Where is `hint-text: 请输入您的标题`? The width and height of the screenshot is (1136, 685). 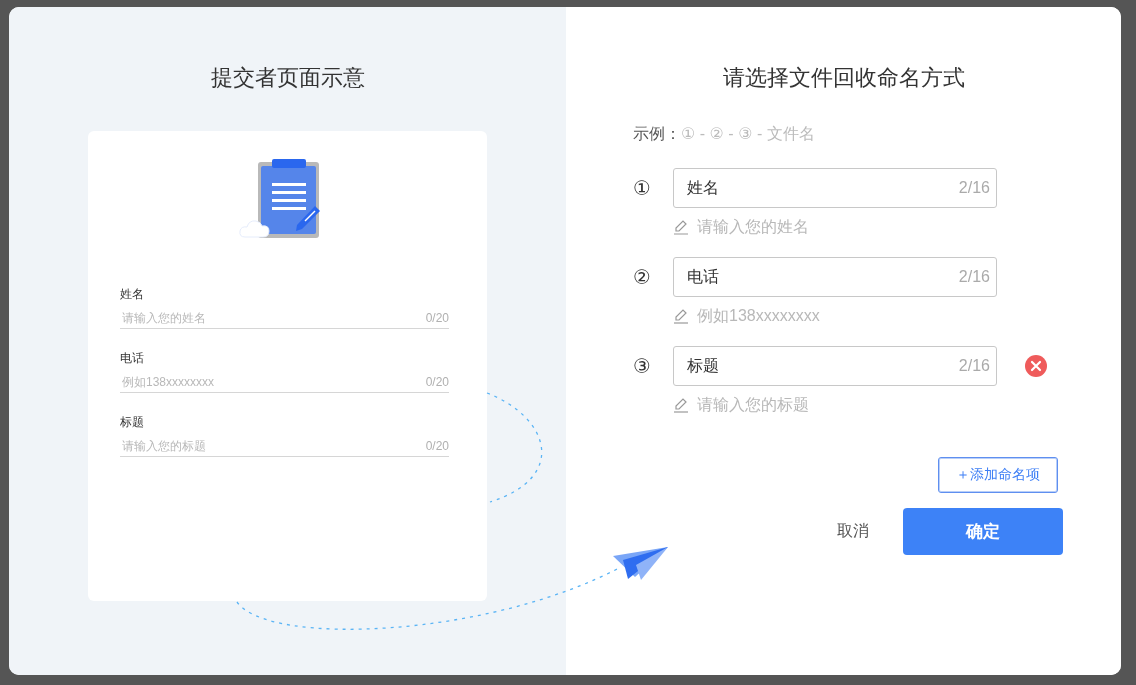
hint-text: 请输入您的标题 is located at coordinates (753, 404).